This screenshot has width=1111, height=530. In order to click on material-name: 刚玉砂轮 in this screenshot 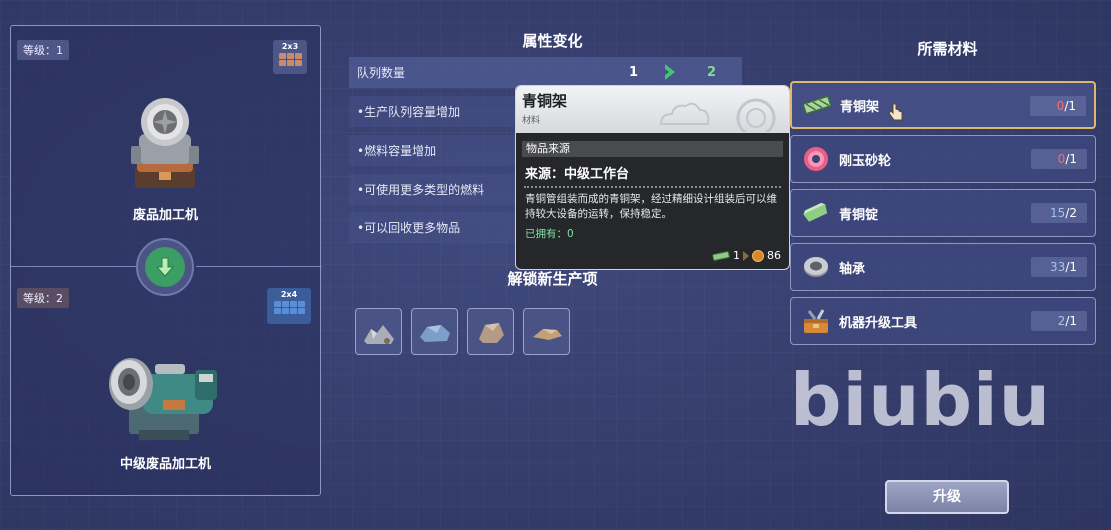, I will do `click(865, 161)`.